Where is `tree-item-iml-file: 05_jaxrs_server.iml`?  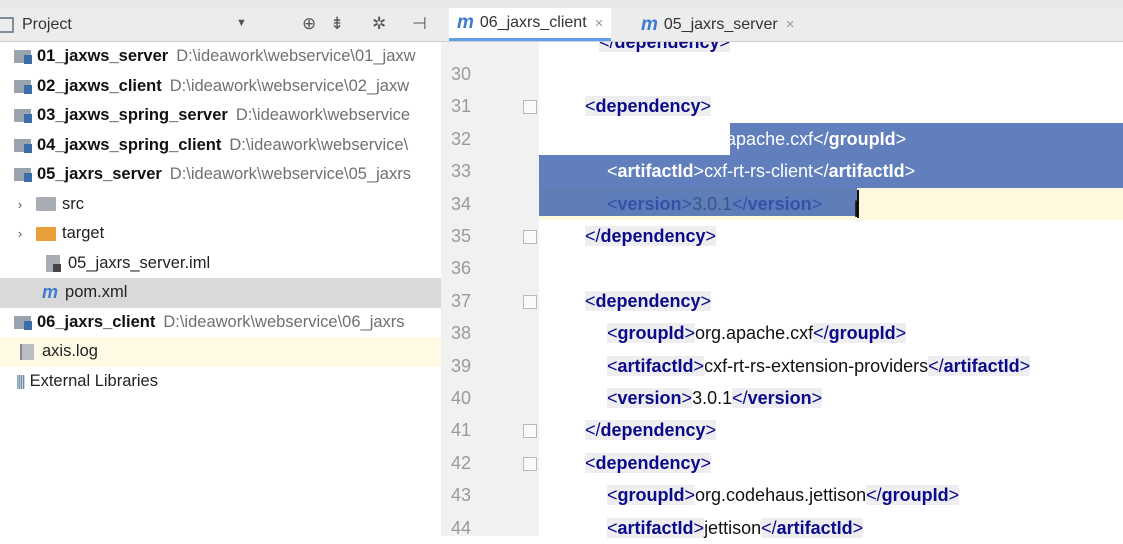 tree-item-iml-file: 05_jaxrs_server.iml is located at coordinates (220, 264).